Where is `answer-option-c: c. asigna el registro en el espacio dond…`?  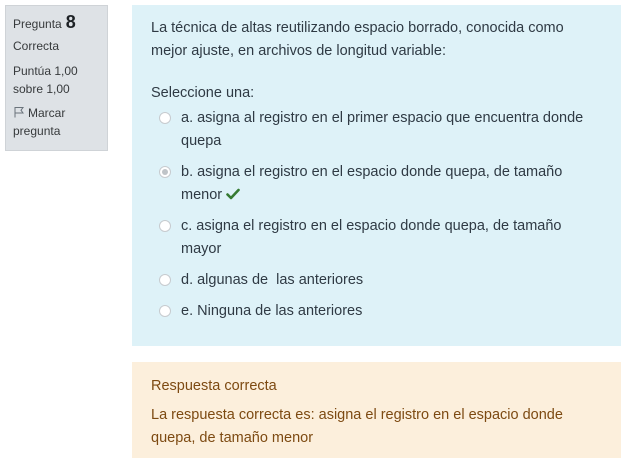
answer-option-c: c. asigna el registro en el espacio dond… is located at coordinates (376, 238).